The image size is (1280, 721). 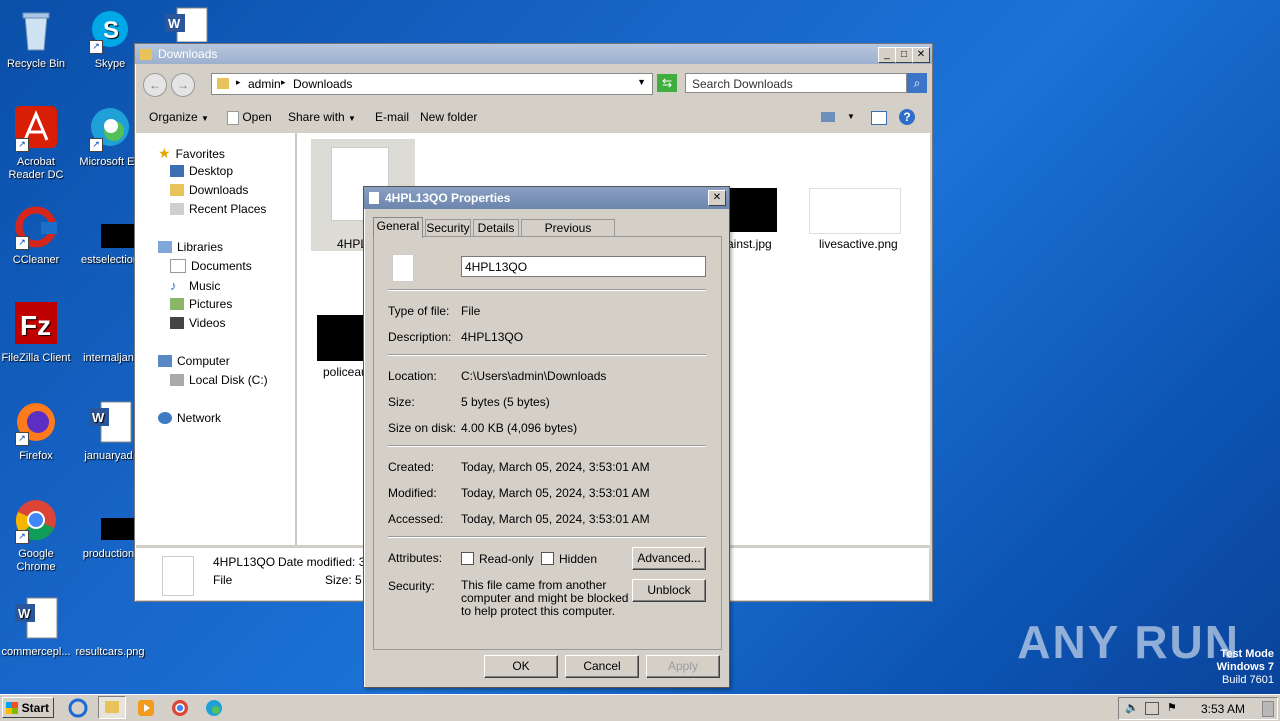 I want to click on organize-button: Organize ▼, so click(x=179, y=117).